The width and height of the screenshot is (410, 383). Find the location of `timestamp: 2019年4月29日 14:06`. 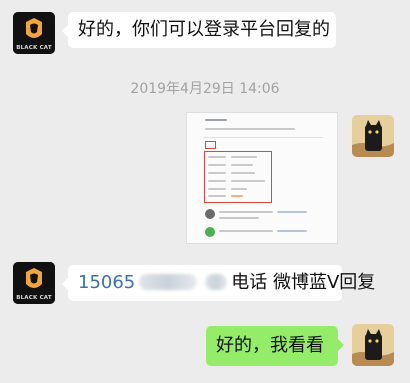

timestamp: 2019年4月29日 14:06 is located at coordinates (205, 89).